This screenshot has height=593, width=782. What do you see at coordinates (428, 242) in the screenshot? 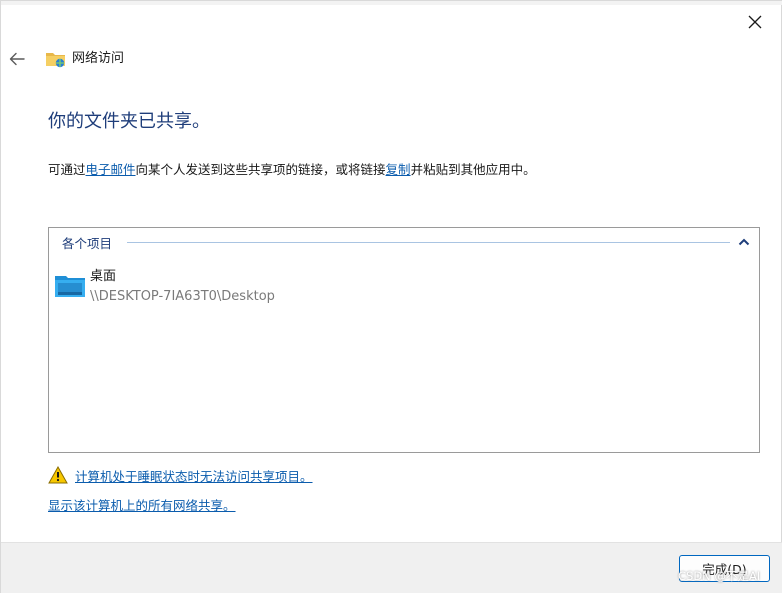
I see `group-divider` at bounding box center [428, 242].